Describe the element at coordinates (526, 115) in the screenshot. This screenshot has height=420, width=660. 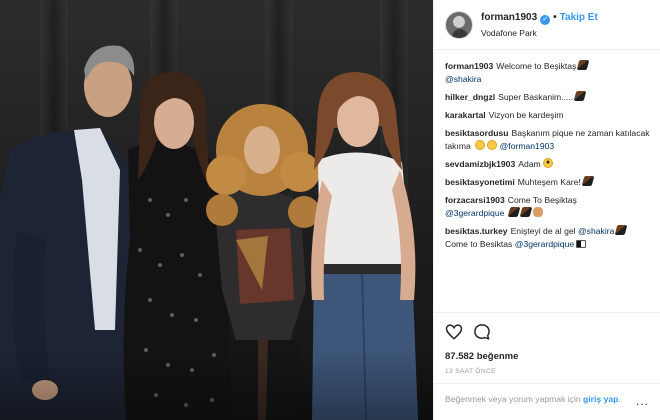
I see `comment-text: Vizyon be kardeşim` at that location.